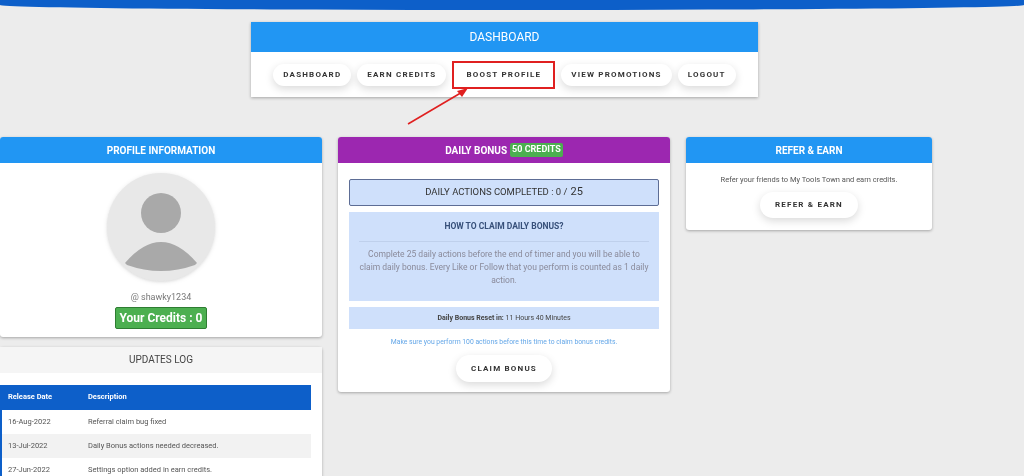 This screenshot has width=1024, height=476. What do you see at coordinates (312, 74) in the screenshot?
I see `nav-button: DASHBOARD` at bounding box center [312, 74].